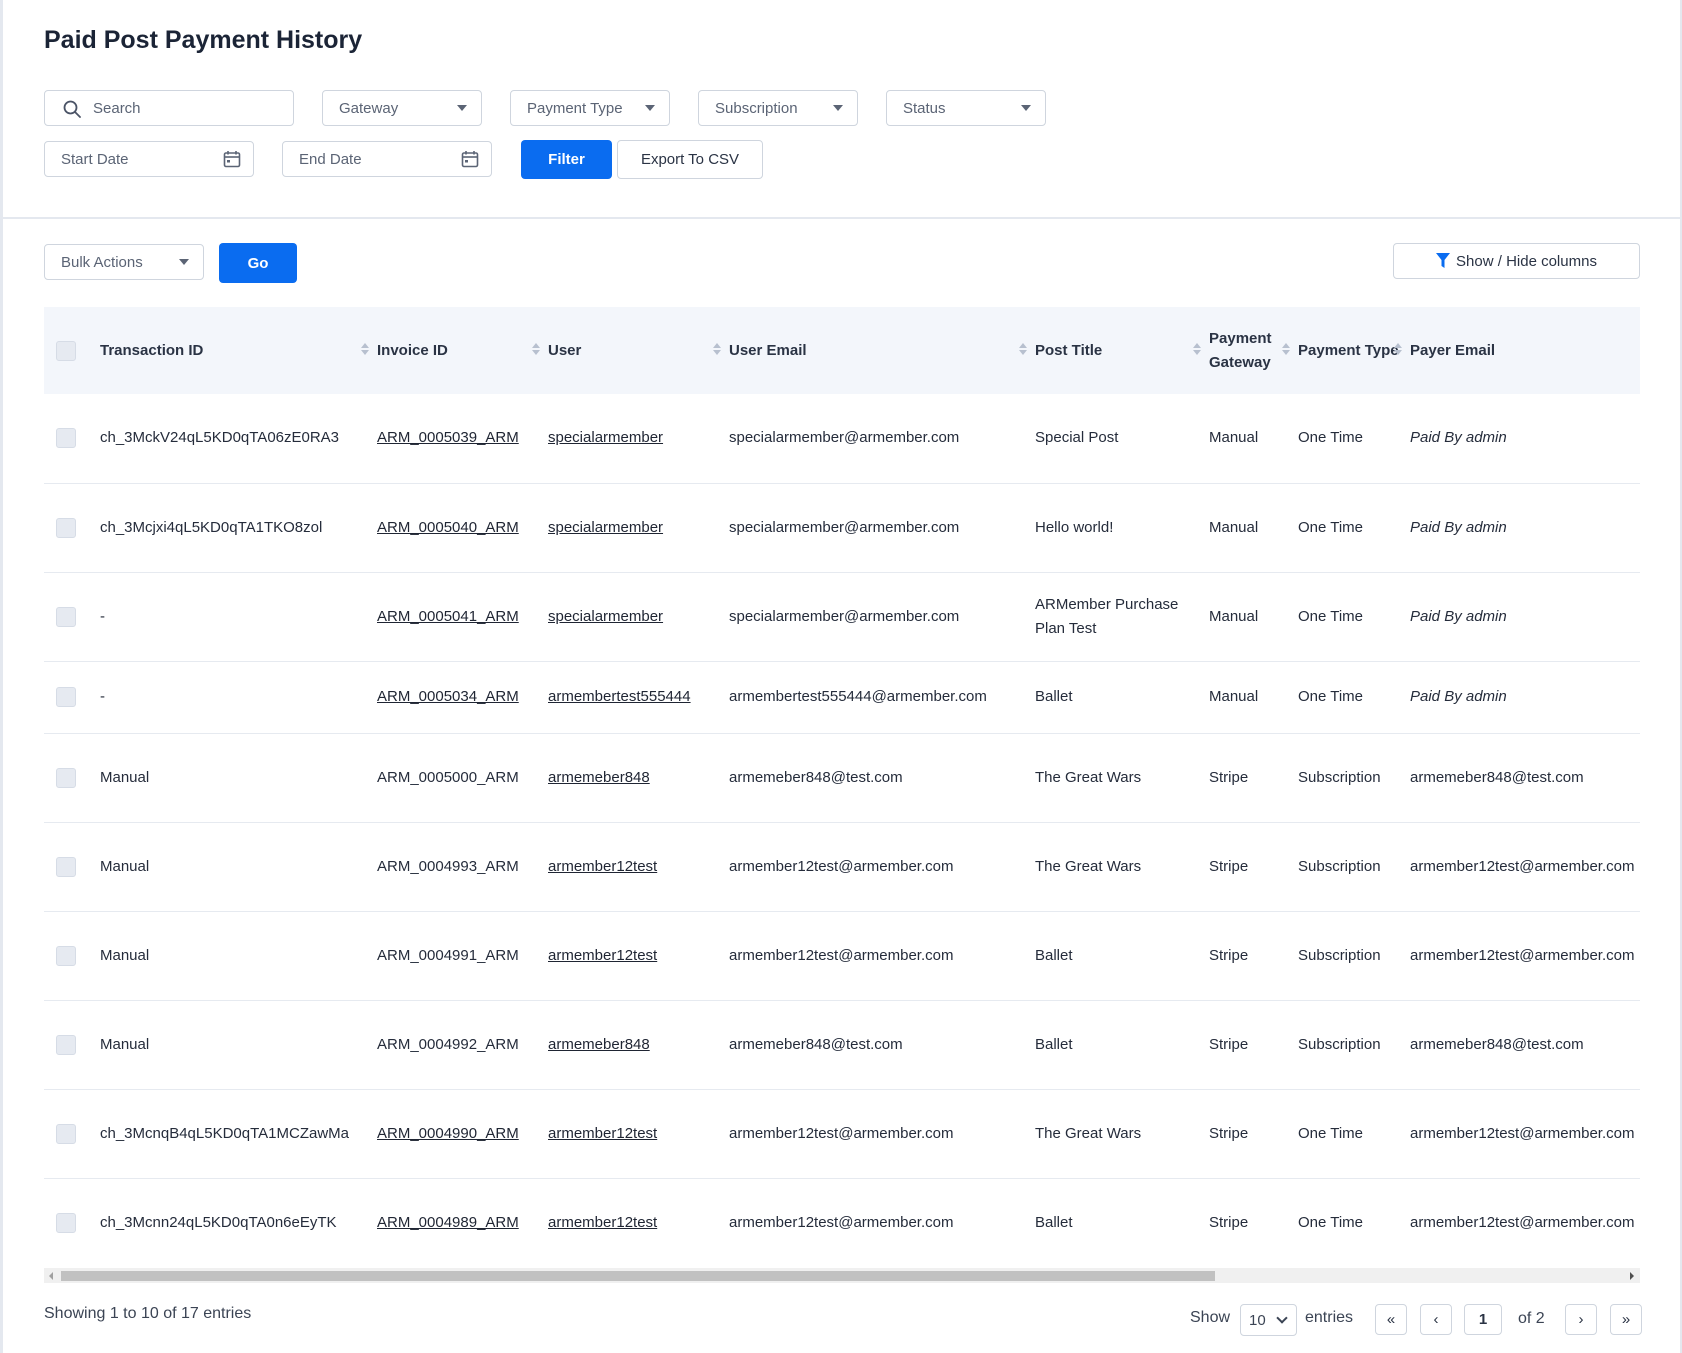  Describe the element at coordinates (66, 350) in the screenshot. I see `select-all-checkbox` at that location.